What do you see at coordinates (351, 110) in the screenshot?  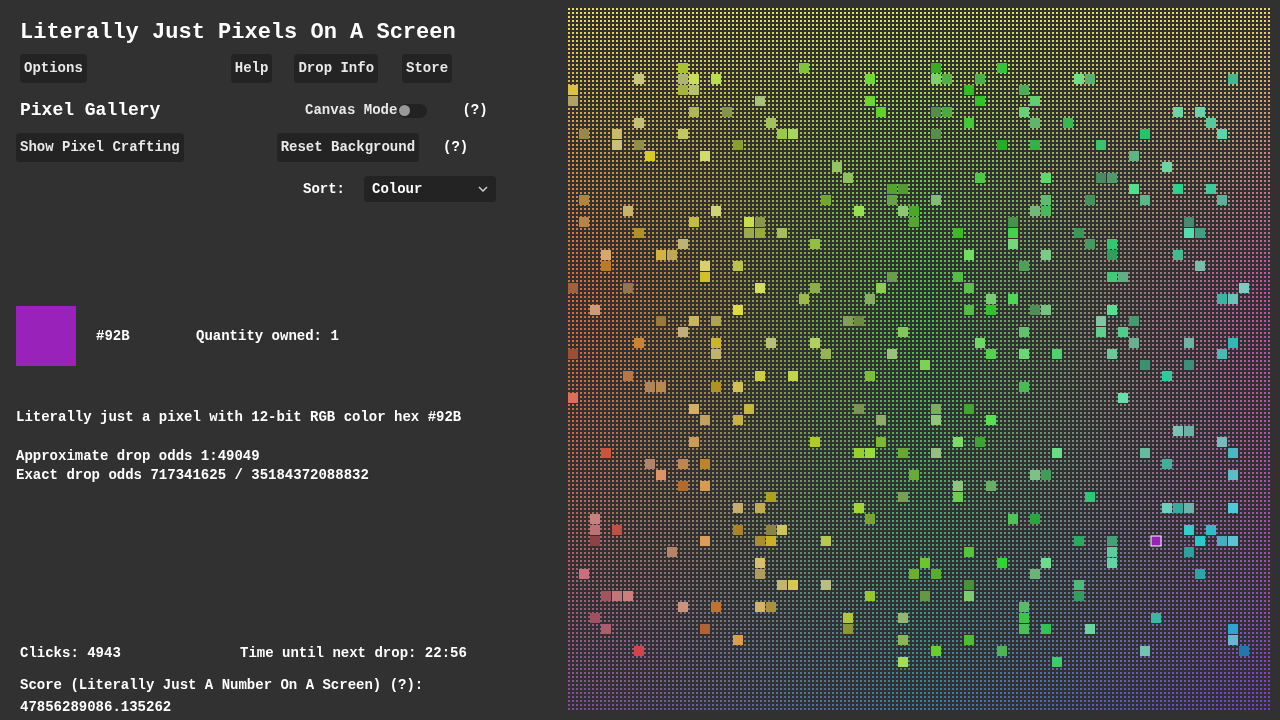 I see `canvas-mode-label: Canvas Mode` at bounding box center [351, 110].